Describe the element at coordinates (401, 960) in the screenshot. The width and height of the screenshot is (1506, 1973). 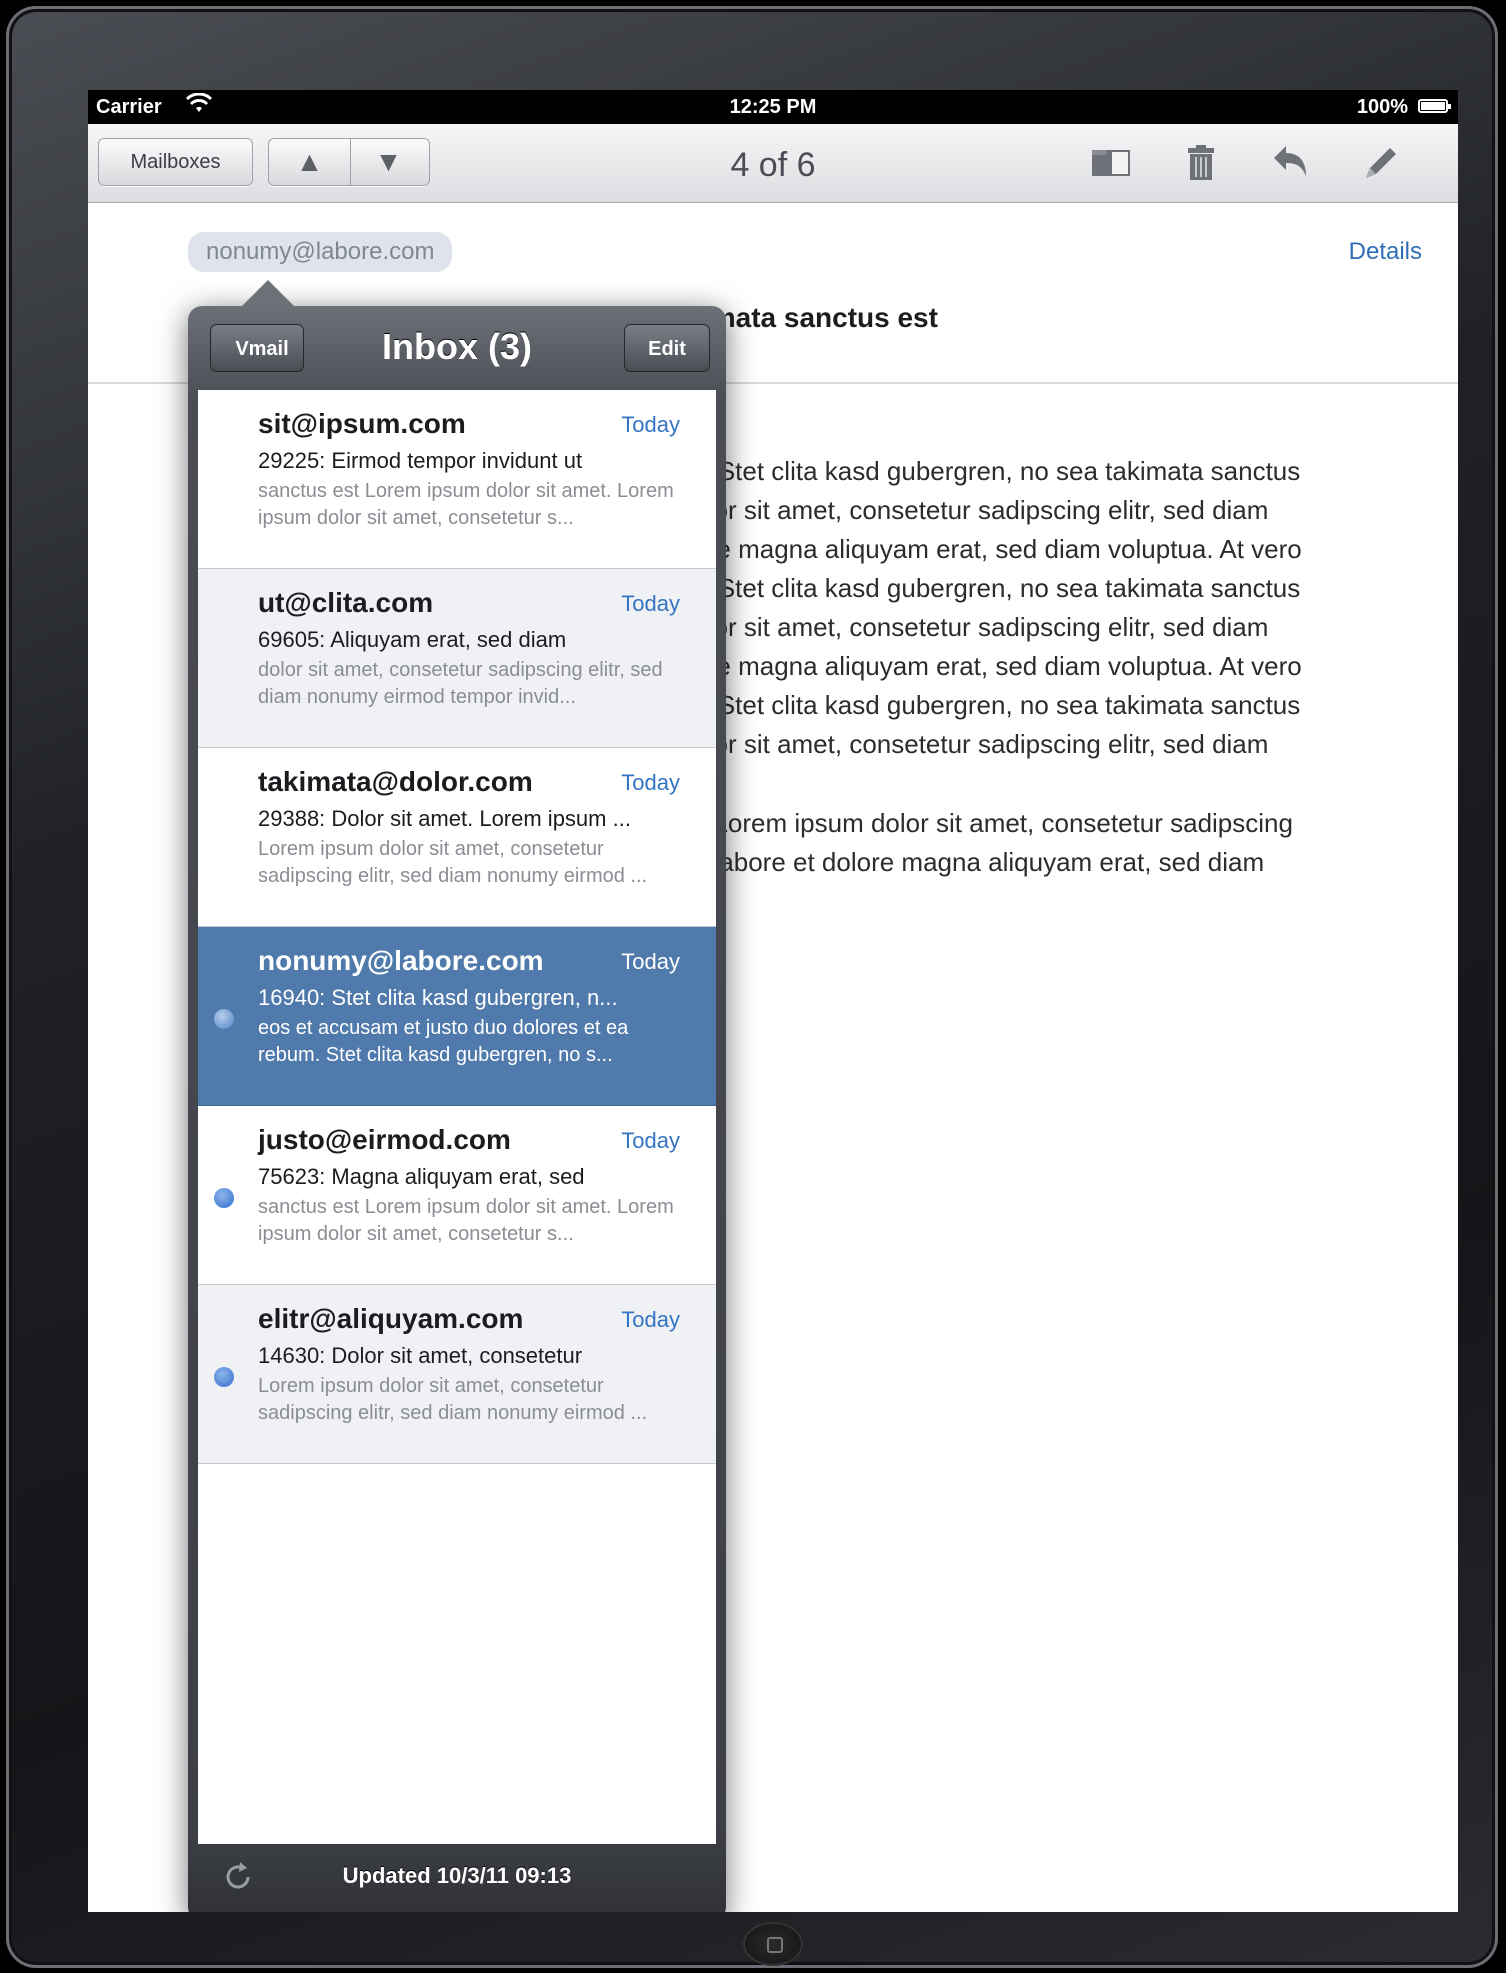
I see `row-sender: nonumy@labore.com` at that location.